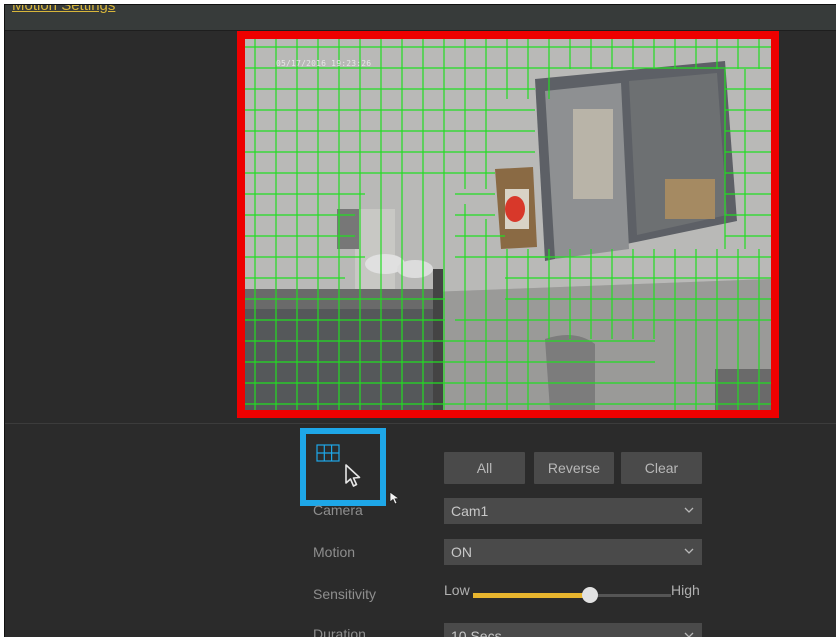 The height and width of the screenshot is (637, 840). Describe the element at coordinates (324, 63) in the screenshot. I see `preview-timestamp: 05/17/2016 19:23:26` at that location.